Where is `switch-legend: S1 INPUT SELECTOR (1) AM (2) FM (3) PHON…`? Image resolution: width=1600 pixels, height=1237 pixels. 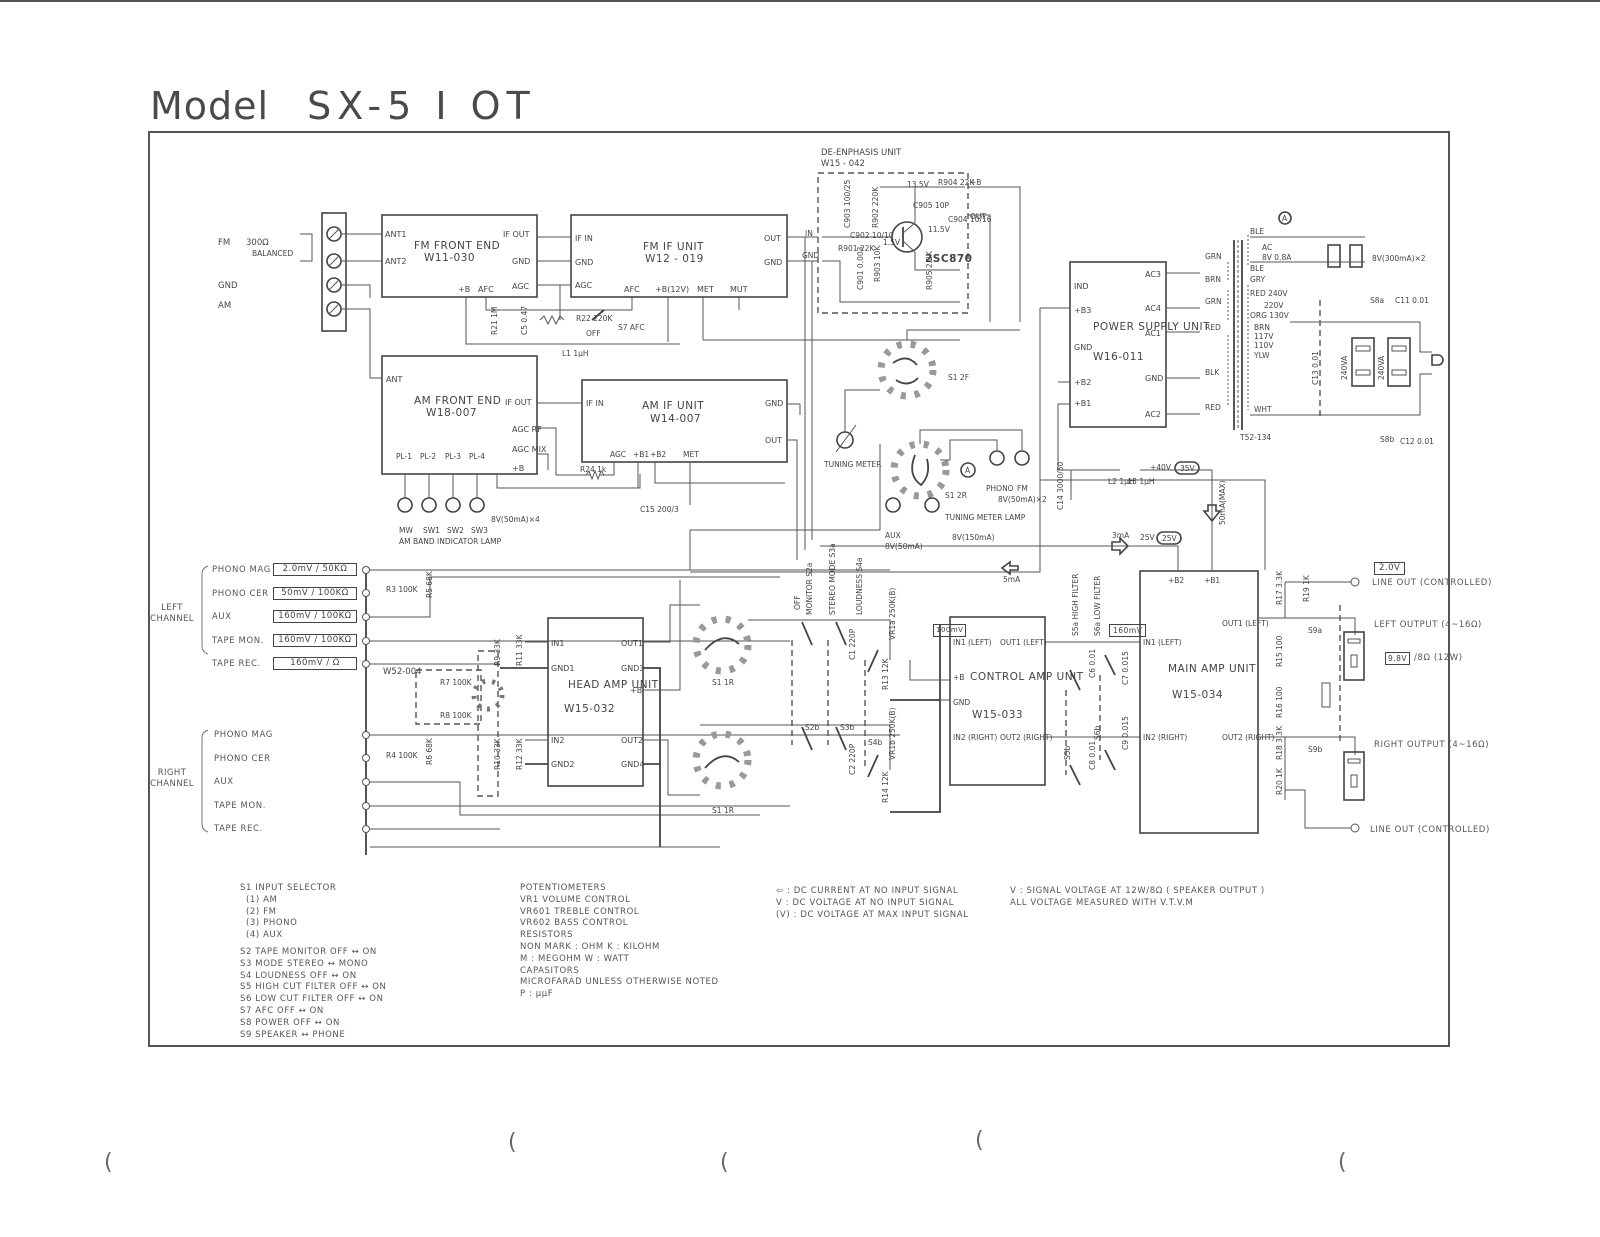 switch-legend: S1 INPUT SELECTOR (1) AM (2) FM (3) PHON… is located at coordinates (313, 962).